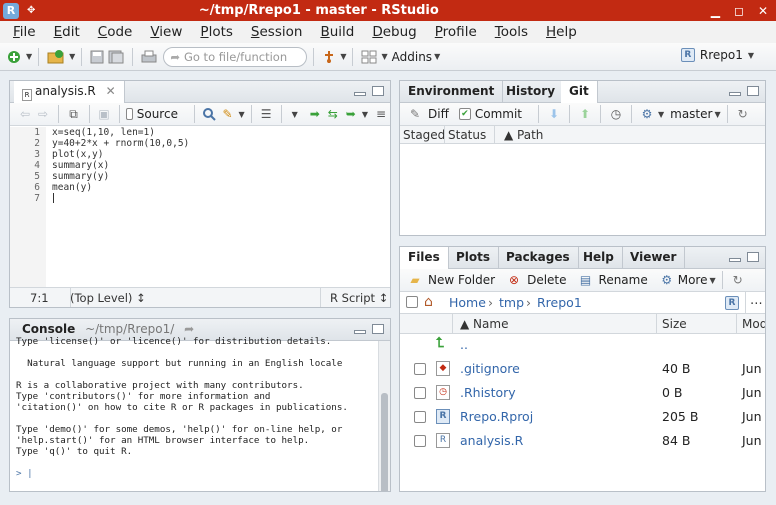 The image size is (776, 505). What do you see at coordinates (394, 32) in the screenshot?
I see `menu-debug: Debug` at bounding box center [394, 32].